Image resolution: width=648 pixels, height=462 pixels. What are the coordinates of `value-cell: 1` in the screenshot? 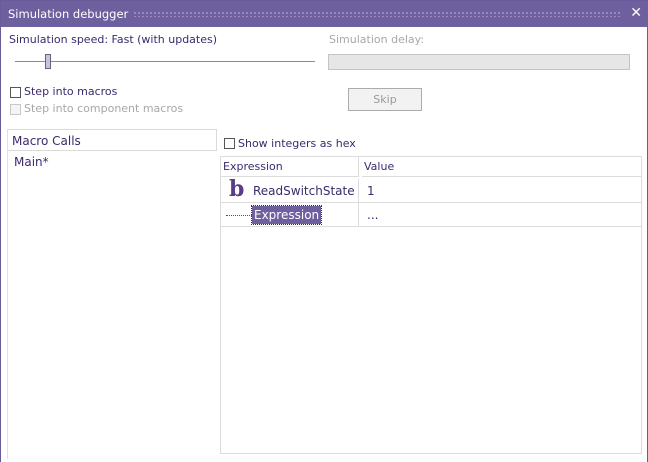 It's located at (371, 191).